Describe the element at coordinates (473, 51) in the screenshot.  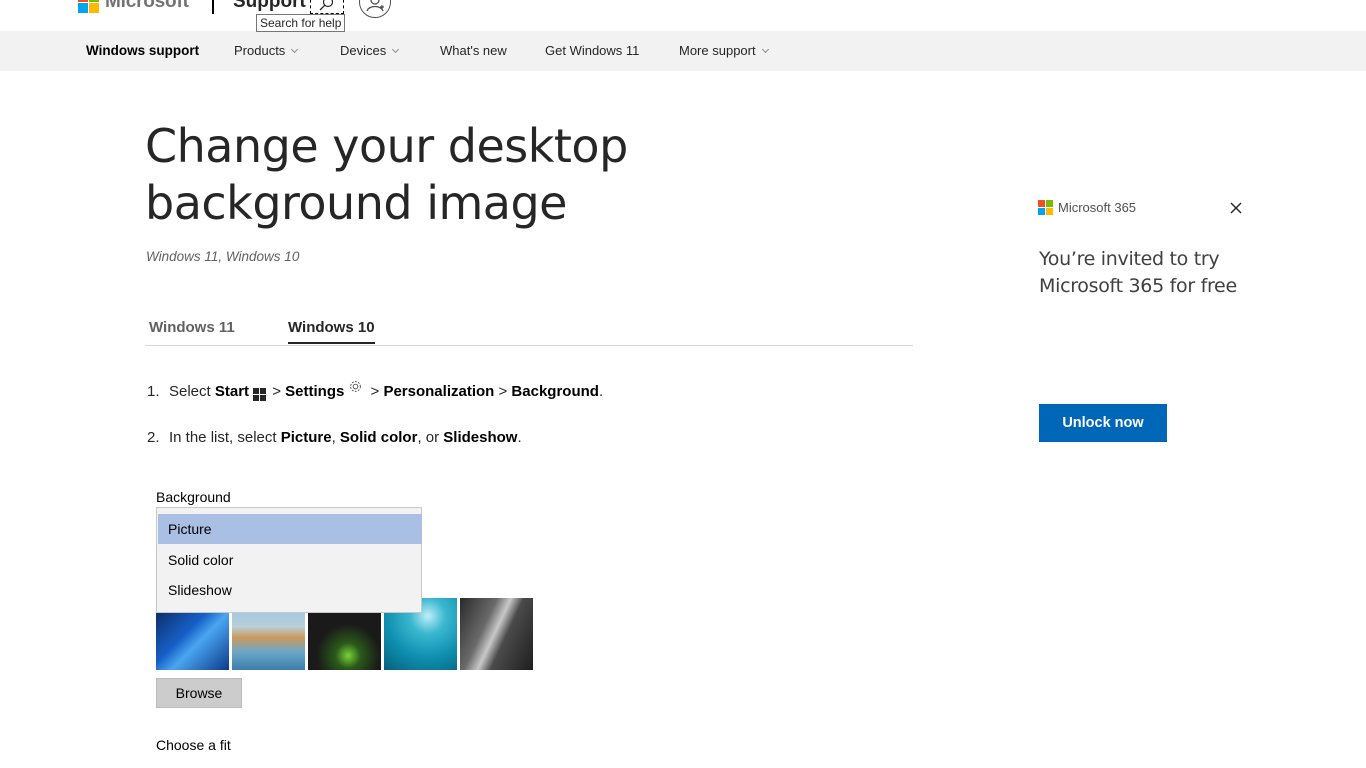
I see `nav-whats-new: What's new` at that location.